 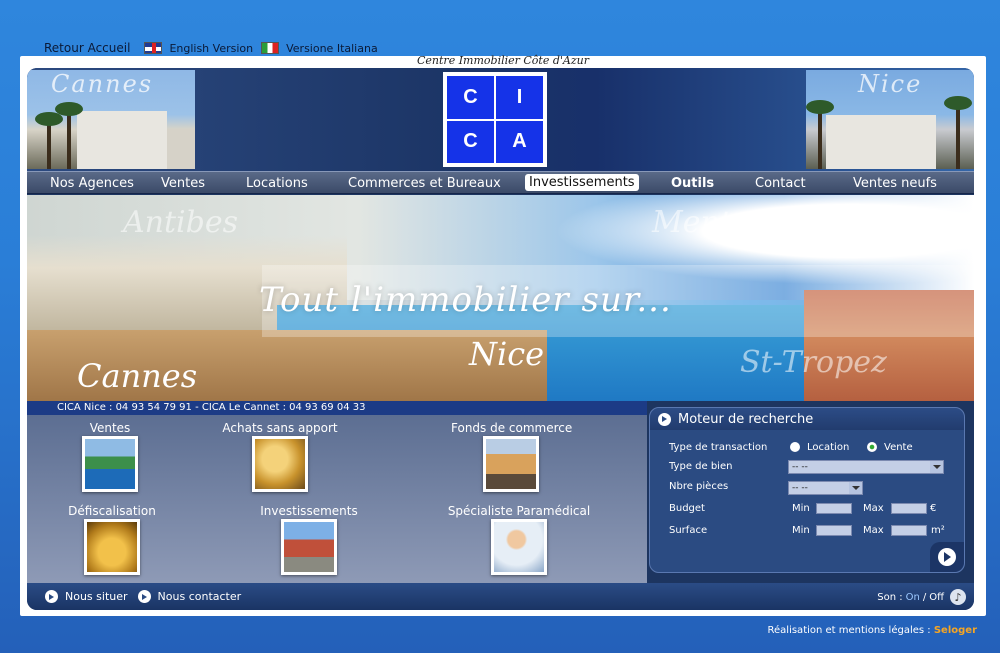 I want to click on header-city-left: Cannes, so click(x=102, y=84).